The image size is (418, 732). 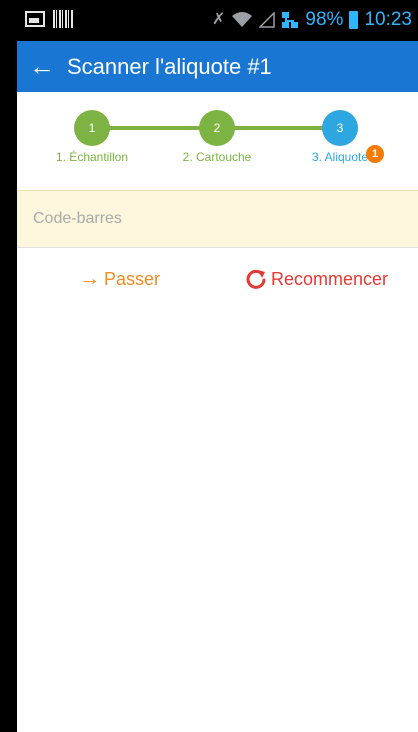 I want to click on step-3-badge: 1, so click(x=375, y=154).